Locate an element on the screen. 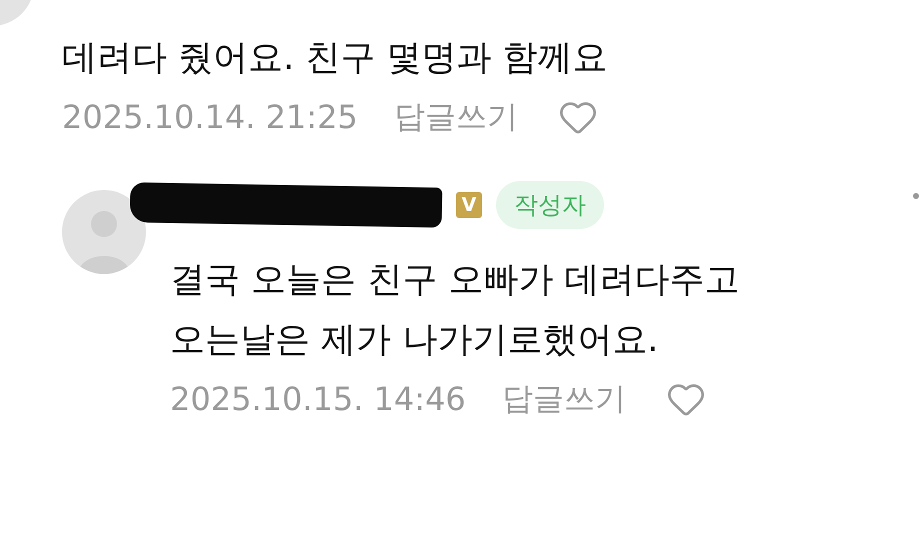 The height and width of the screenshot is (541, 923). verified-badge: V is located at coordinates (469, 205).